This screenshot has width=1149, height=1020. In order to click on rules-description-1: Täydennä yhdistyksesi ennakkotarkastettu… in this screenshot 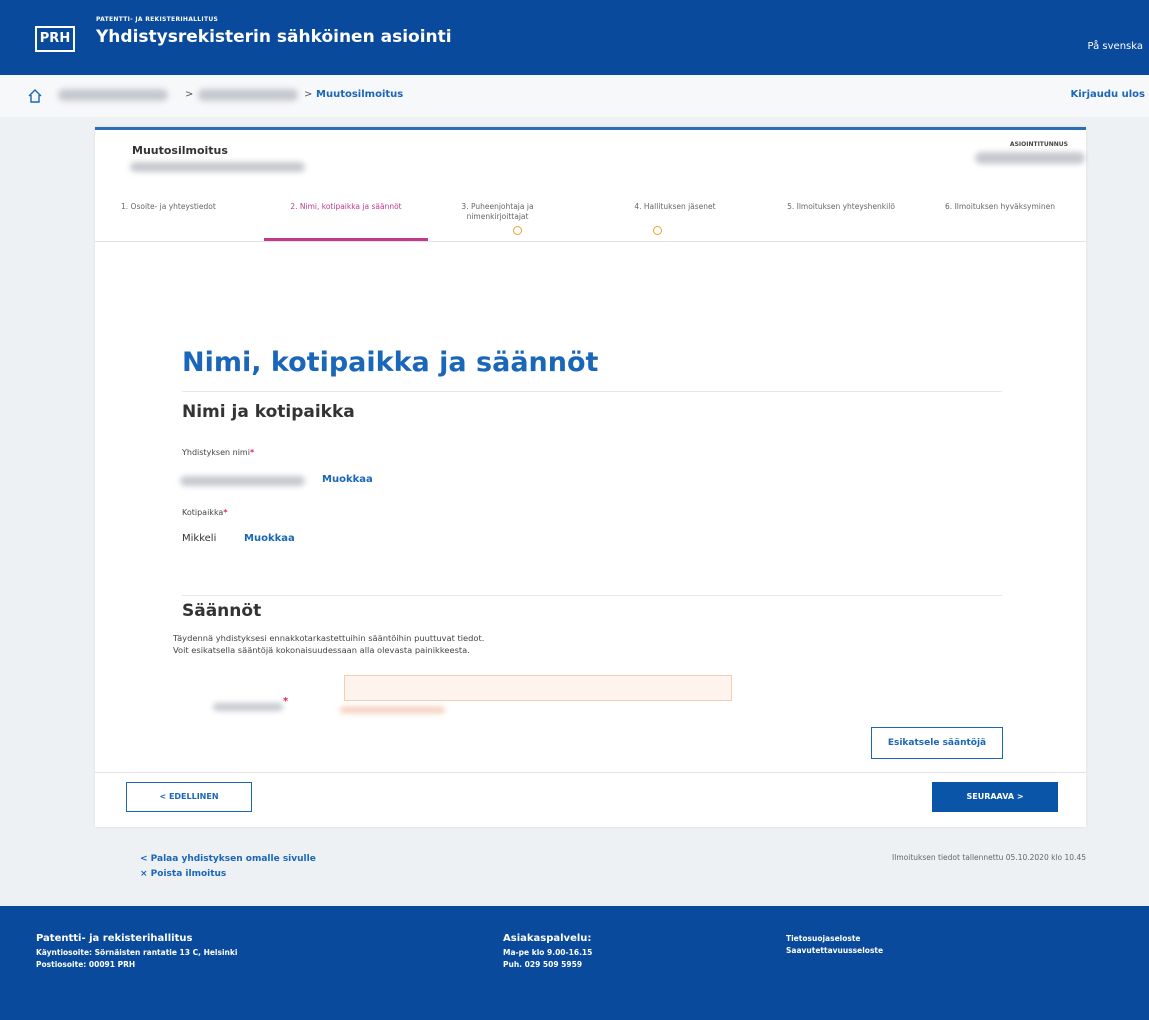, I will do `click(329, 638)`.